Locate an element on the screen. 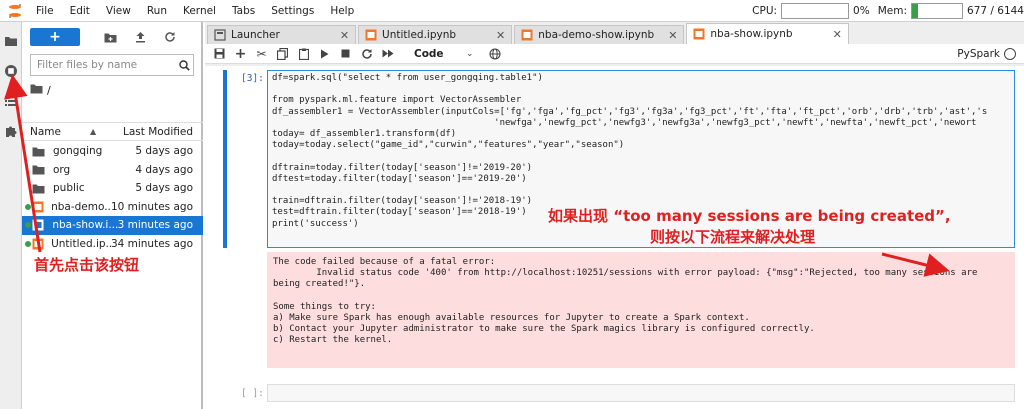  menu-file: File is located at coordinates (45, 11).